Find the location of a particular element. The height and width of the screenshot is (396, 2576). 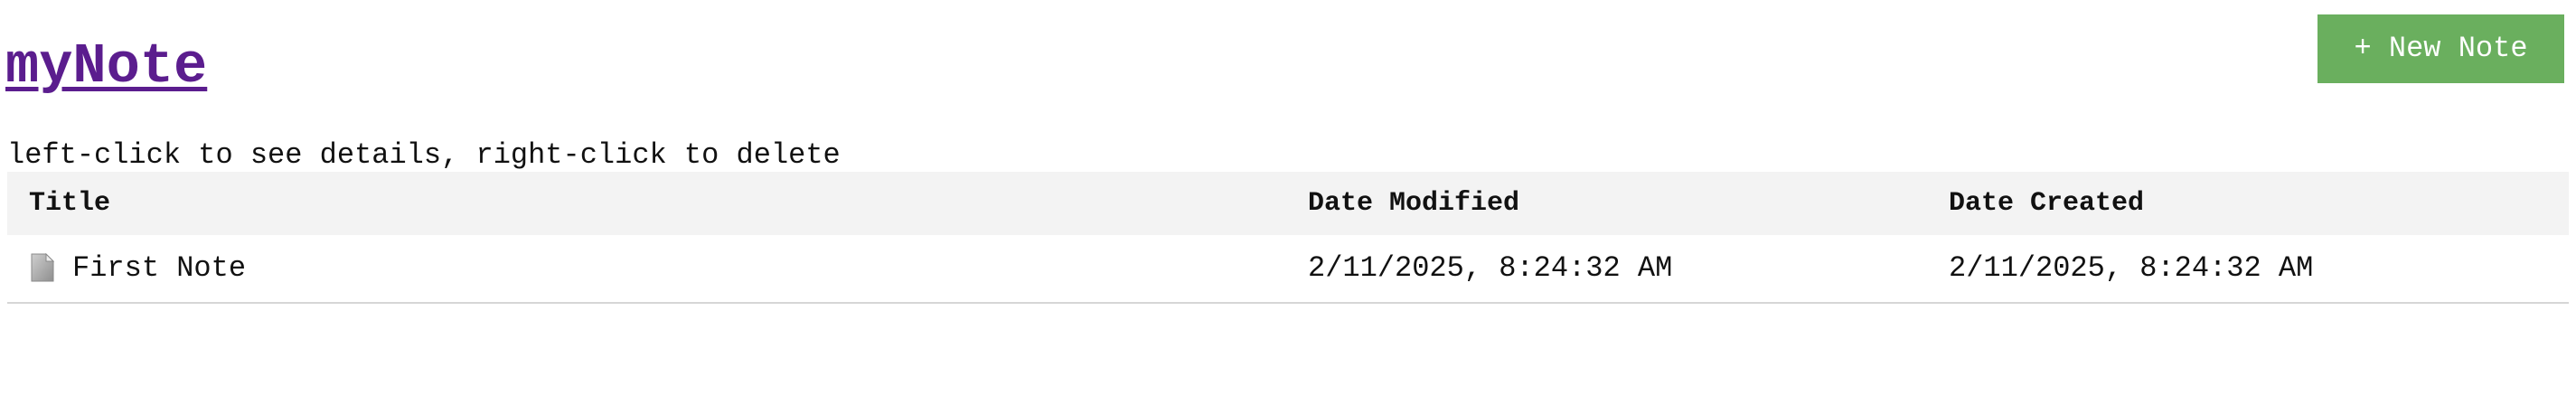

note-title: First Note is located at coordinates (160, 268).